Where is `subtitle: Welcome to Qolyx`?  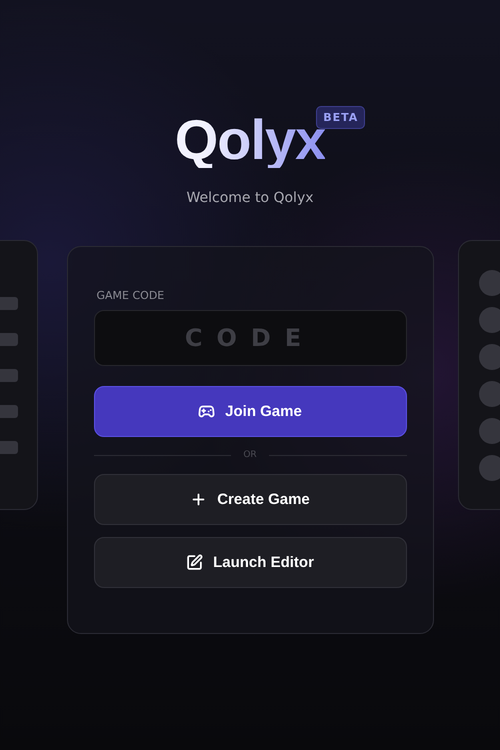 subtitle: Welcome to Qolyx is located at coordinates (250, 198).